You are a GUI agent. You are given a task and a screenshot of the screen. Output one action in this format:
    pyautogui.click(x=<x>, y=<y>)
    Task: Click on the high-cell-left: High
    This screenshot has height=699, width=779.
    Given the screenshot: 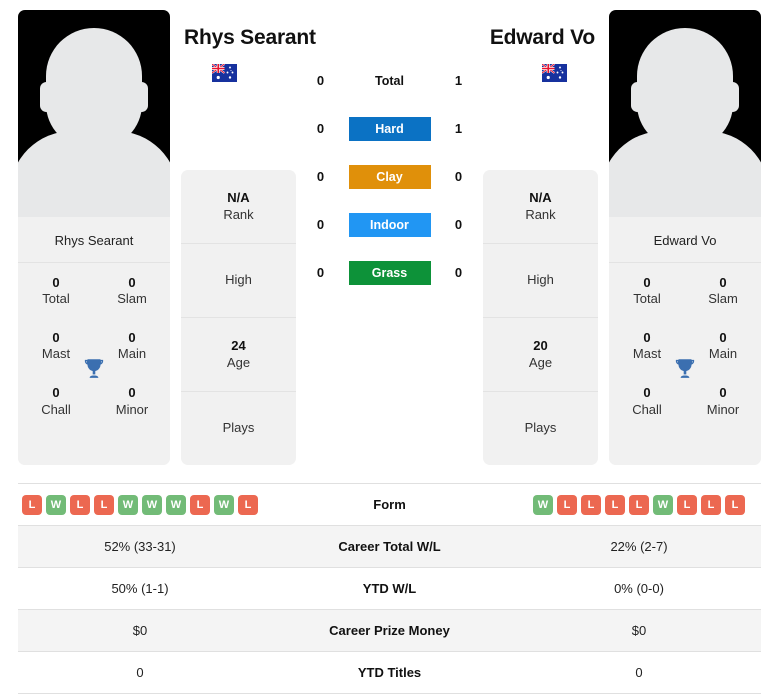 What is the action you would take?
    pyautogui.click(x=238, y=281)
    